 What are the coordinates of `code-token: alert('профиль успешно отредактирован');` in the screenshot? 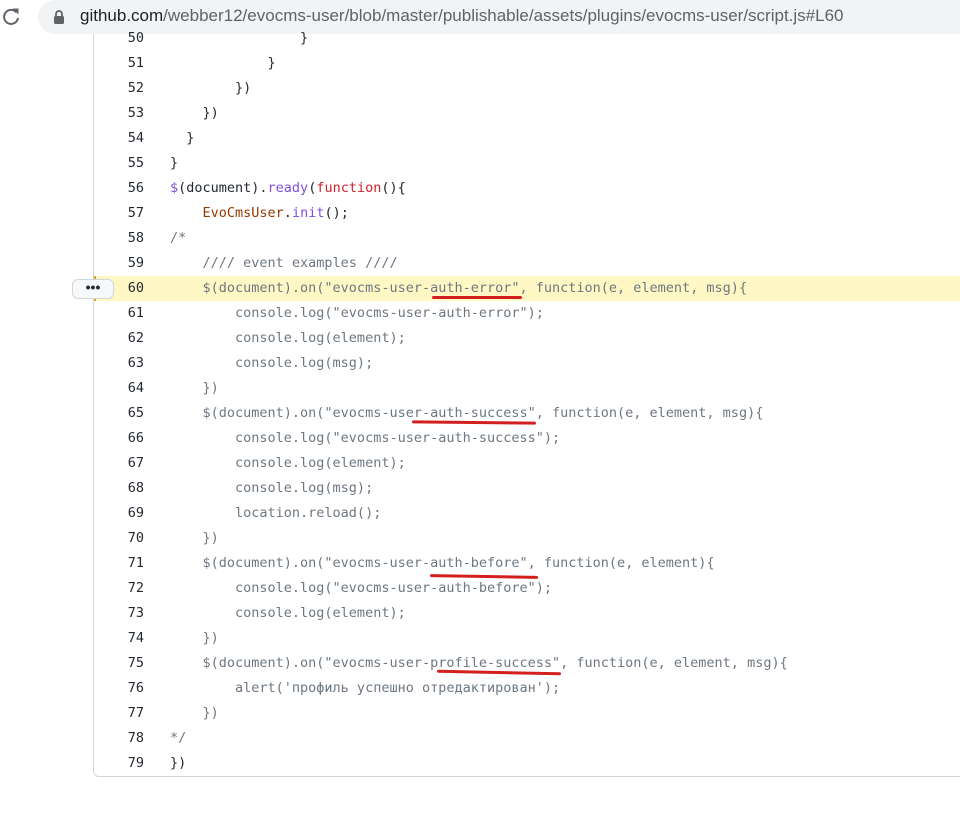 It's located at (365, 688).